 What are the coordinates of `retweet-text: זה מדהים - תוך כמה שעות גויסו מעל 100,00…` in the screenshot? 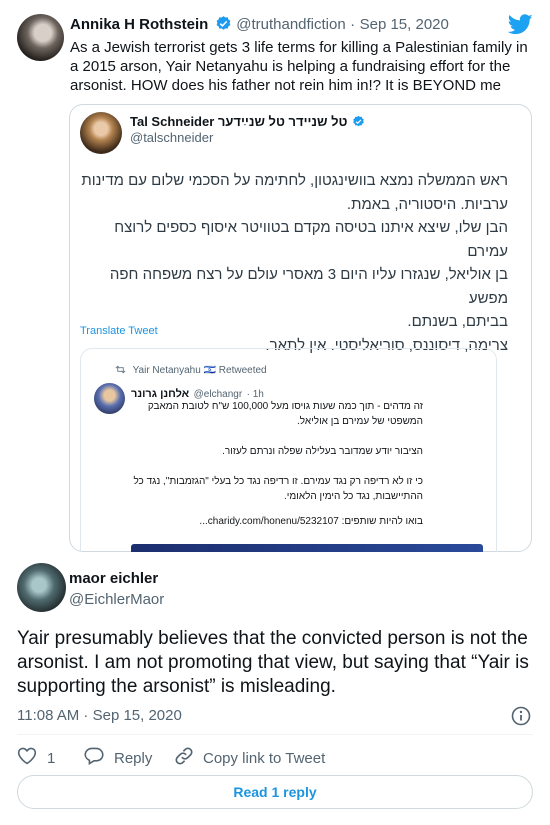 It's located at (255, 464).